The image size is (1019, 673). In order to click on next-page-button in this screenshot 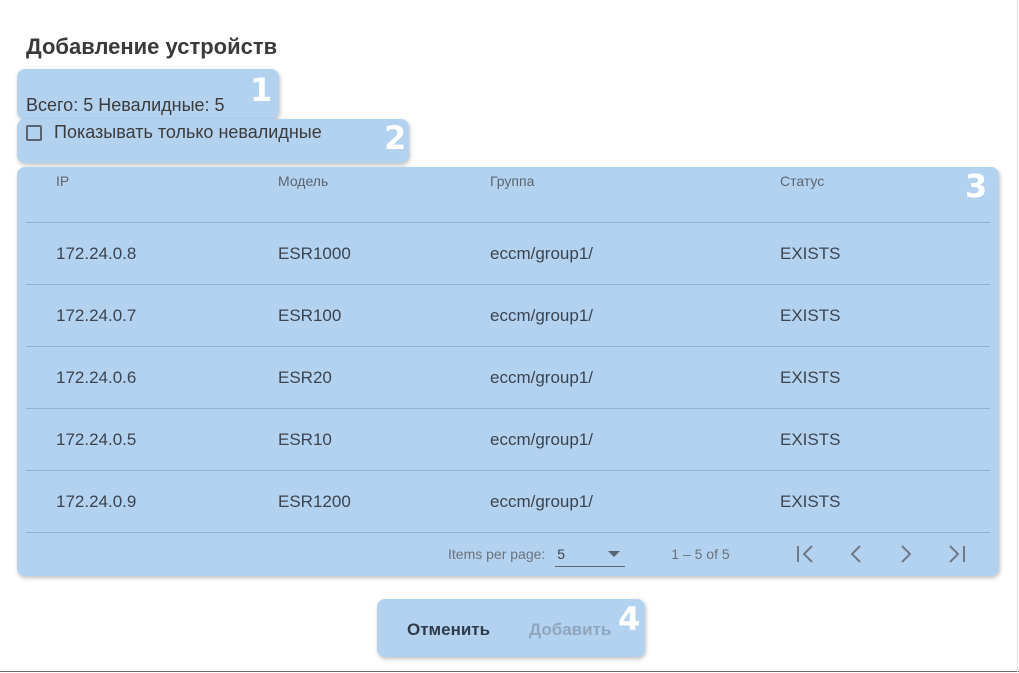, I will do `click(906, 554)`.